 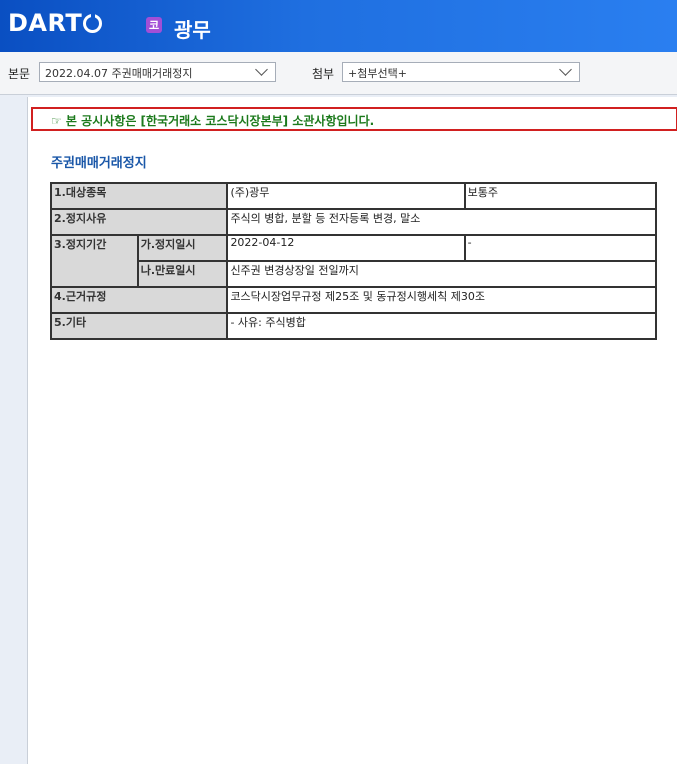 What do you see at coordinates (441, 300) in the screenshot?
I see `row-value: 코스닥시장업무규정 제25조 및 동규정시행세칙 제30조` at bounding box center [441, 300].